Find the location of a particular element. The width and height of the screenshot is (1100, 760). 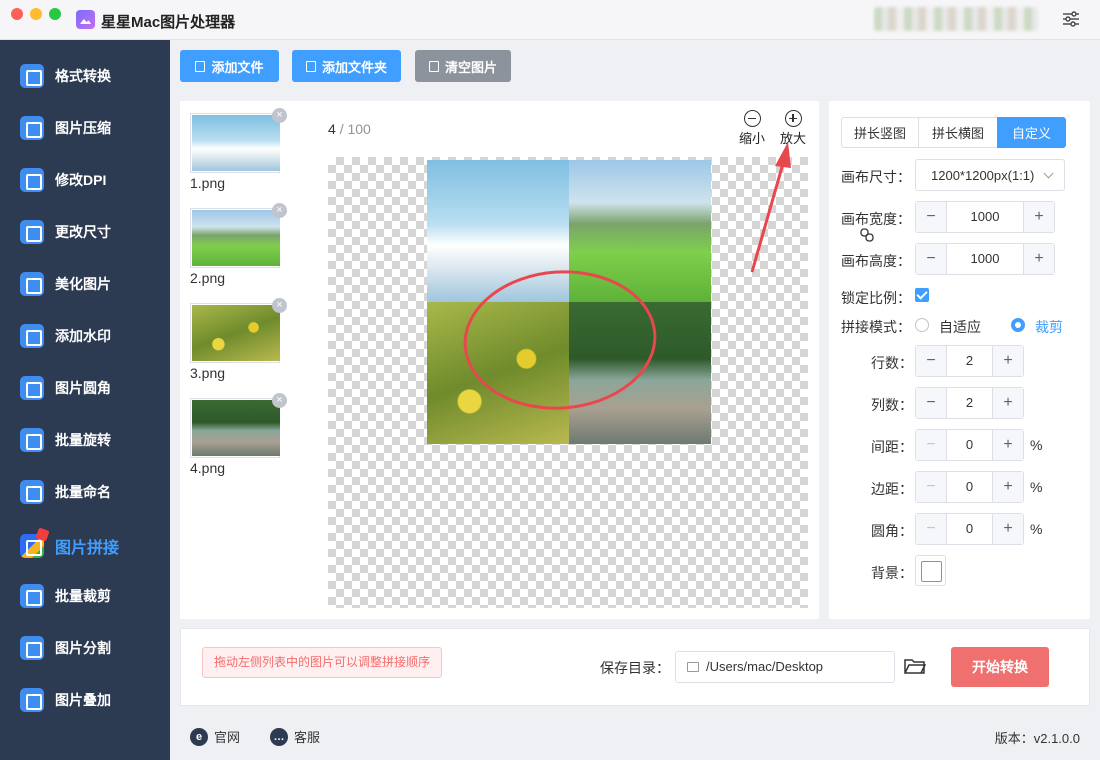

sidebar-item-split: 图片分割 is located at coordinates (85, 648).